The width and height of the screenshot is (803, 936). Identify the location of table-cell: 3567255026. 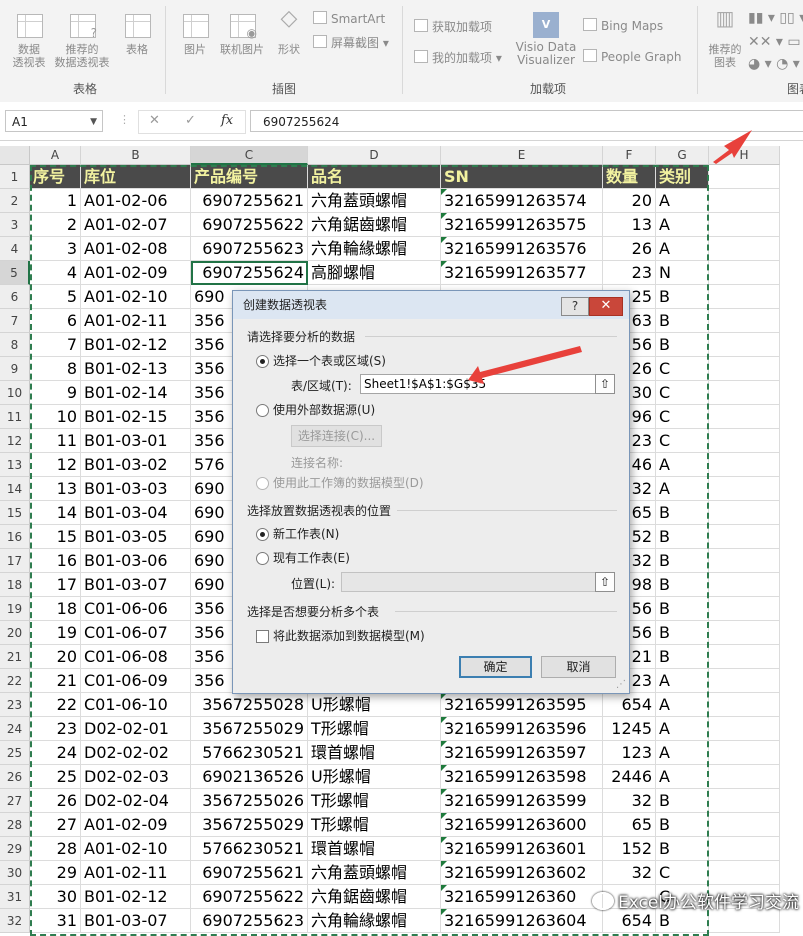
(249, 801).